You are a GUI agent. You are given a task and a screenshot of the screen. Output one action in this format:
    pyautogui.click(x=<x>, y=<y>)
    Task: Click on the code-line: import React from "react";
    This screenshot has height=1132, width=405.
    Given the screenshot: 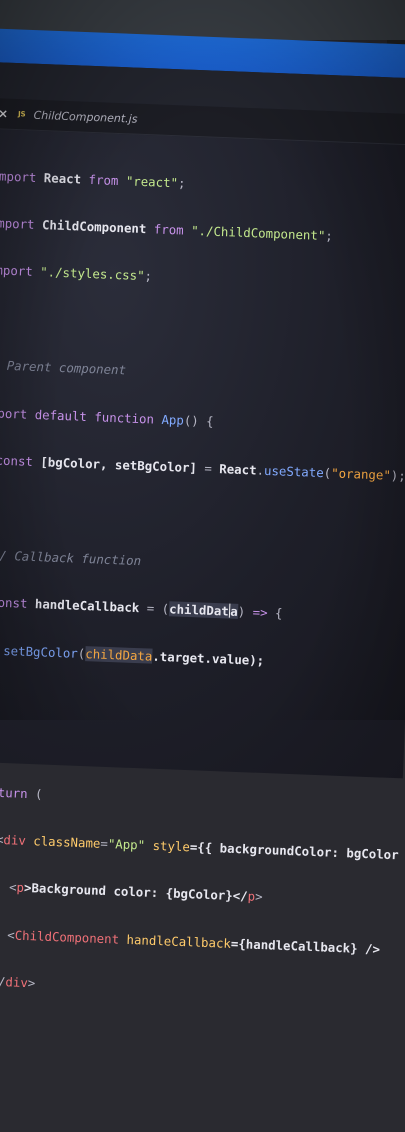 What is the action you would take?
    pyautogui.click(x=202, y=184)
    